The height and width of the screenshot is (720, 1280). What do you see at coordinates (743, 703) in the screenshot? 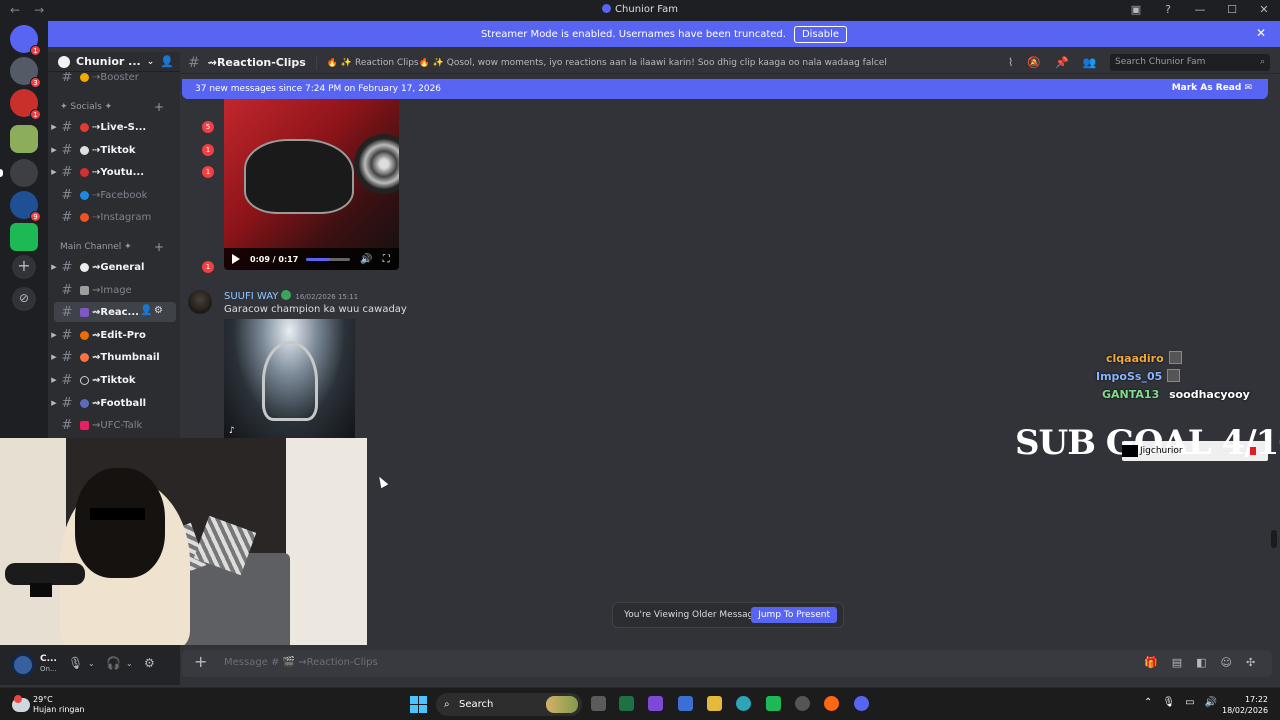
I see `edge-icon` at bounding box center [743, 703].